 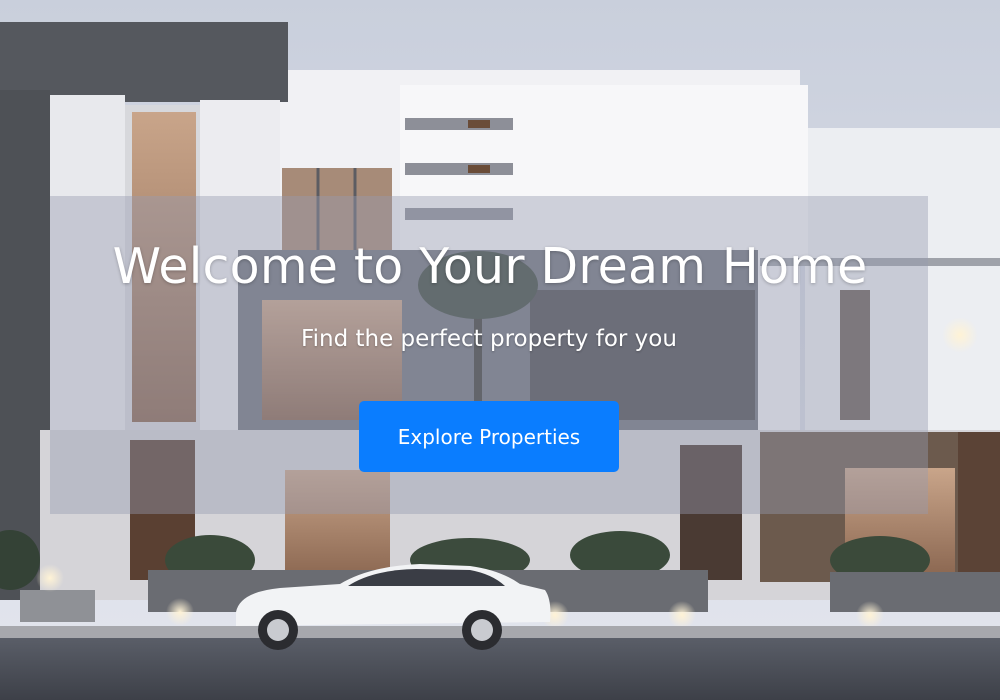 What do you see at coordinates (490, 266) in the screenshot?
I see `hero-title: Welcome to Your Dream Home` at bounding box center [490, 266].